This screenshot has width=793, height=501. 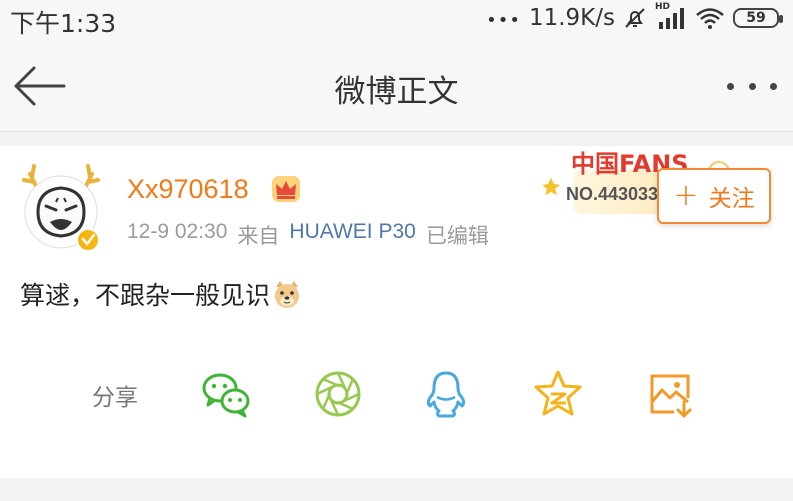 I want to click on follow-label: 关注, so click(x=731, y=199).